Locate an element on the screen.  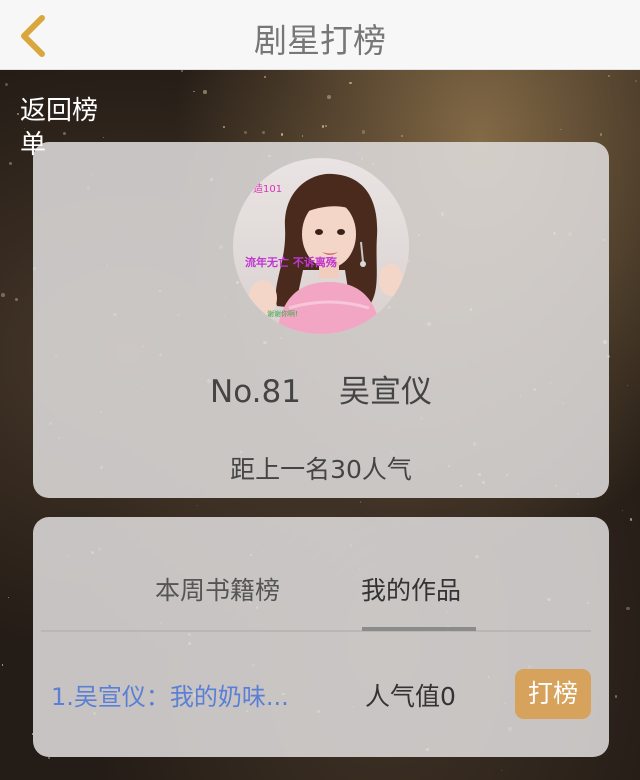
avatar: 造101 流年无亡 不诉离殇 谢谢你啊! is located at coordinates (321, 246).